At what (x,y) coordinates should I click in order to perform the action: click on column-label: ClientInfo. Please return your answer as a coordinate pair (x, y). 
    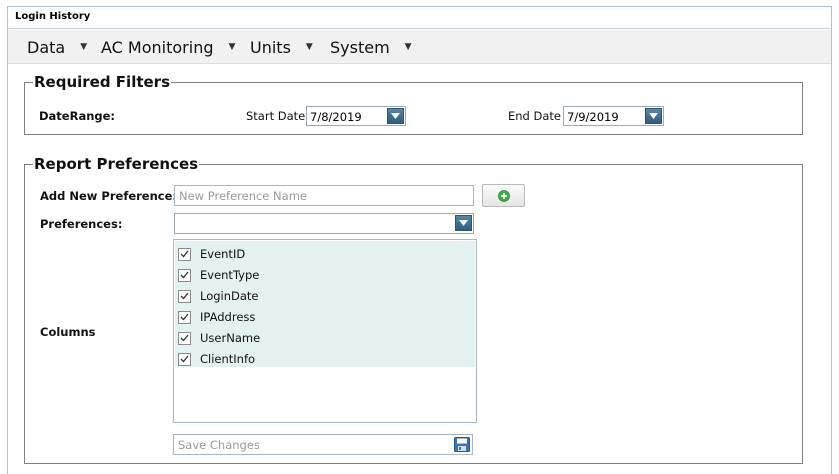
    Looking at the image, I should click on (228, 359).